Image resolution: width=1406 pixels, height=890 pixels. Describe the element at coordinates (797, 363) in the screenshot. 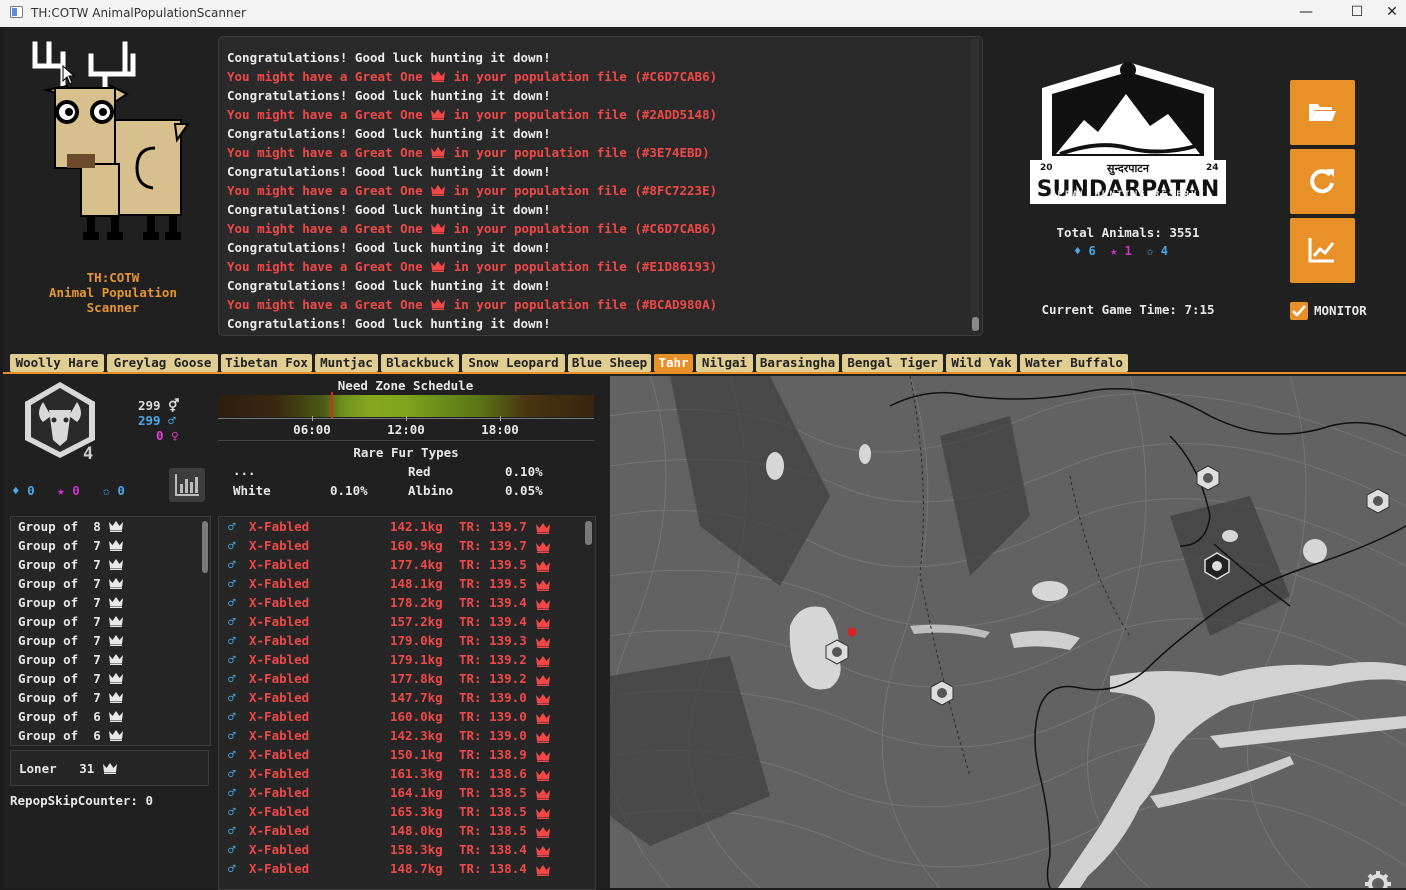

I see `tab-barasingha: Barasingha` at that location.